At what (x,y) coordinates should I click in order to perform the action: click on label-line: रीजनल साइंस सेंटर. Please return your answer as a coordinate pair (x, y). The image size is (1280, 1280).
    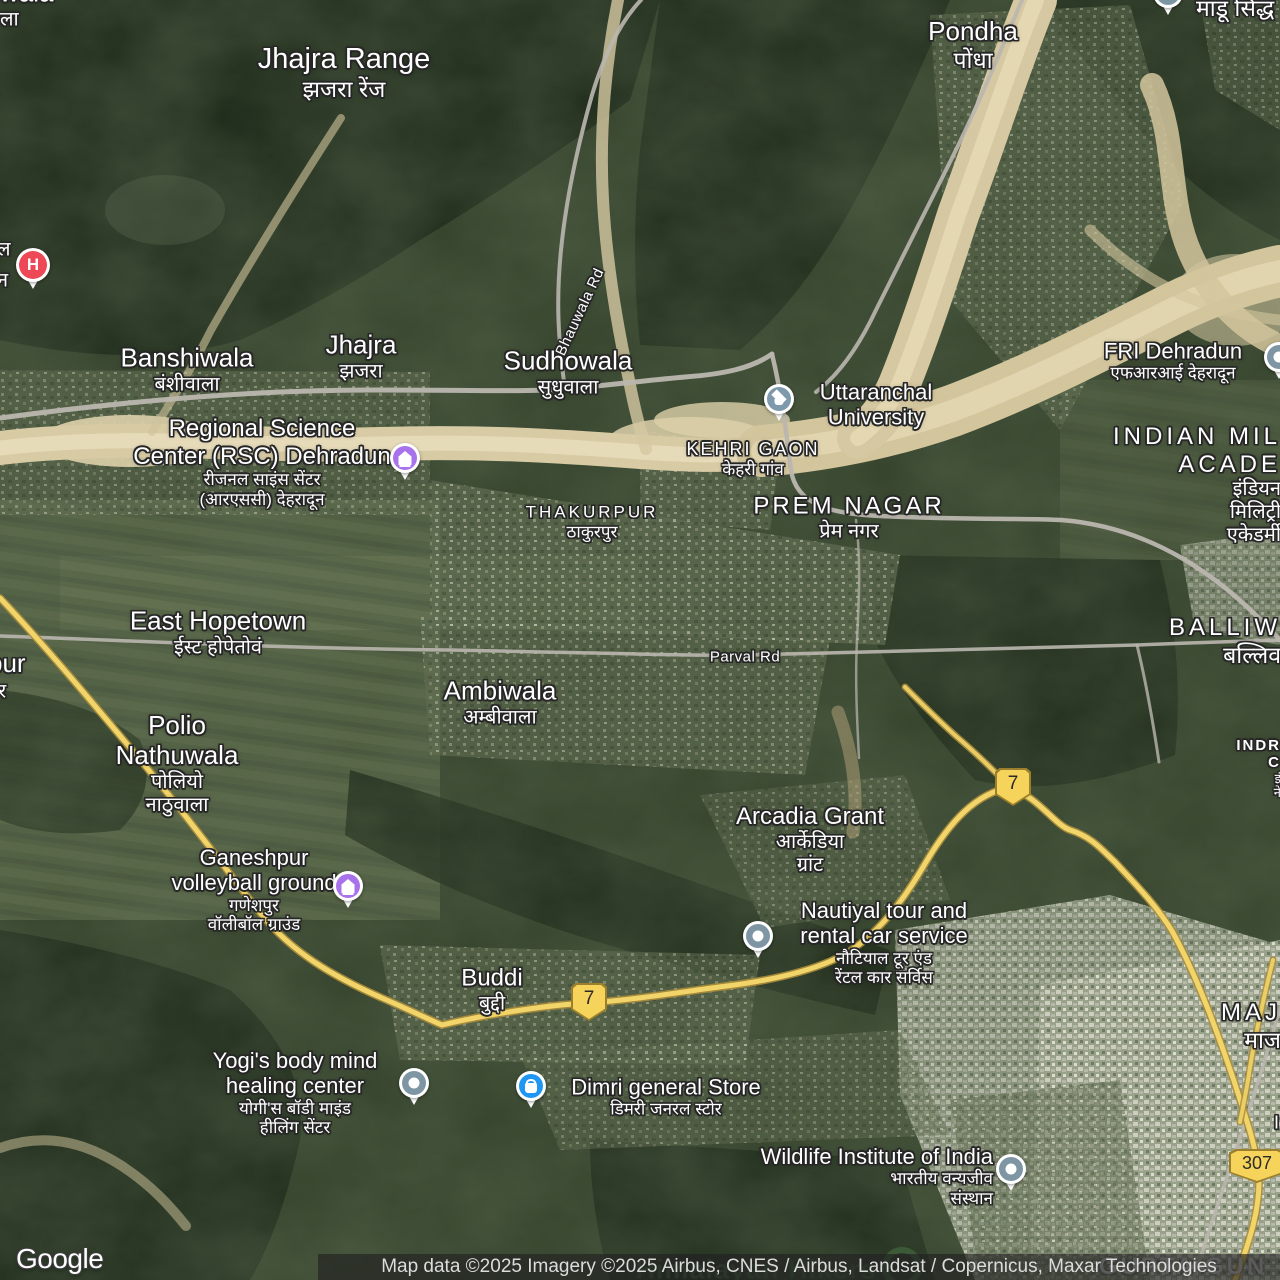
    Looking at the image, I should click on (262, 480).